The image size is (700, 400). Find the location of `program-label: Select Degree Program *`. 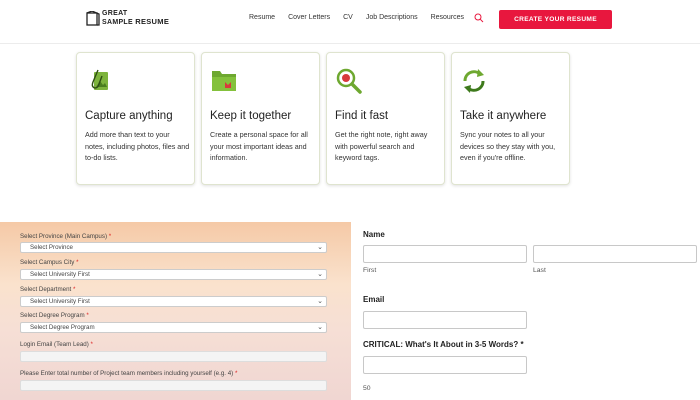

program-label: Select Degree Program * is located at coordinates (54, 315).